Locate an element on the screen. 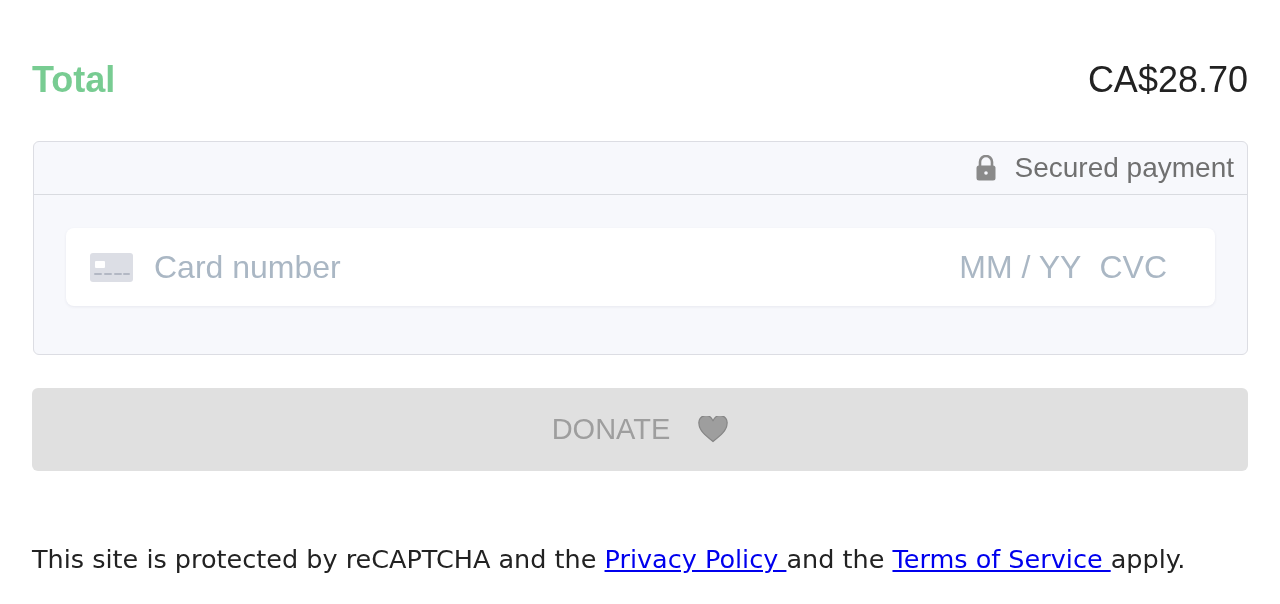 This screenshot has height=604, width=1280. privacy-policy-link: Privacy Policy is located at coordinates (695, 559).